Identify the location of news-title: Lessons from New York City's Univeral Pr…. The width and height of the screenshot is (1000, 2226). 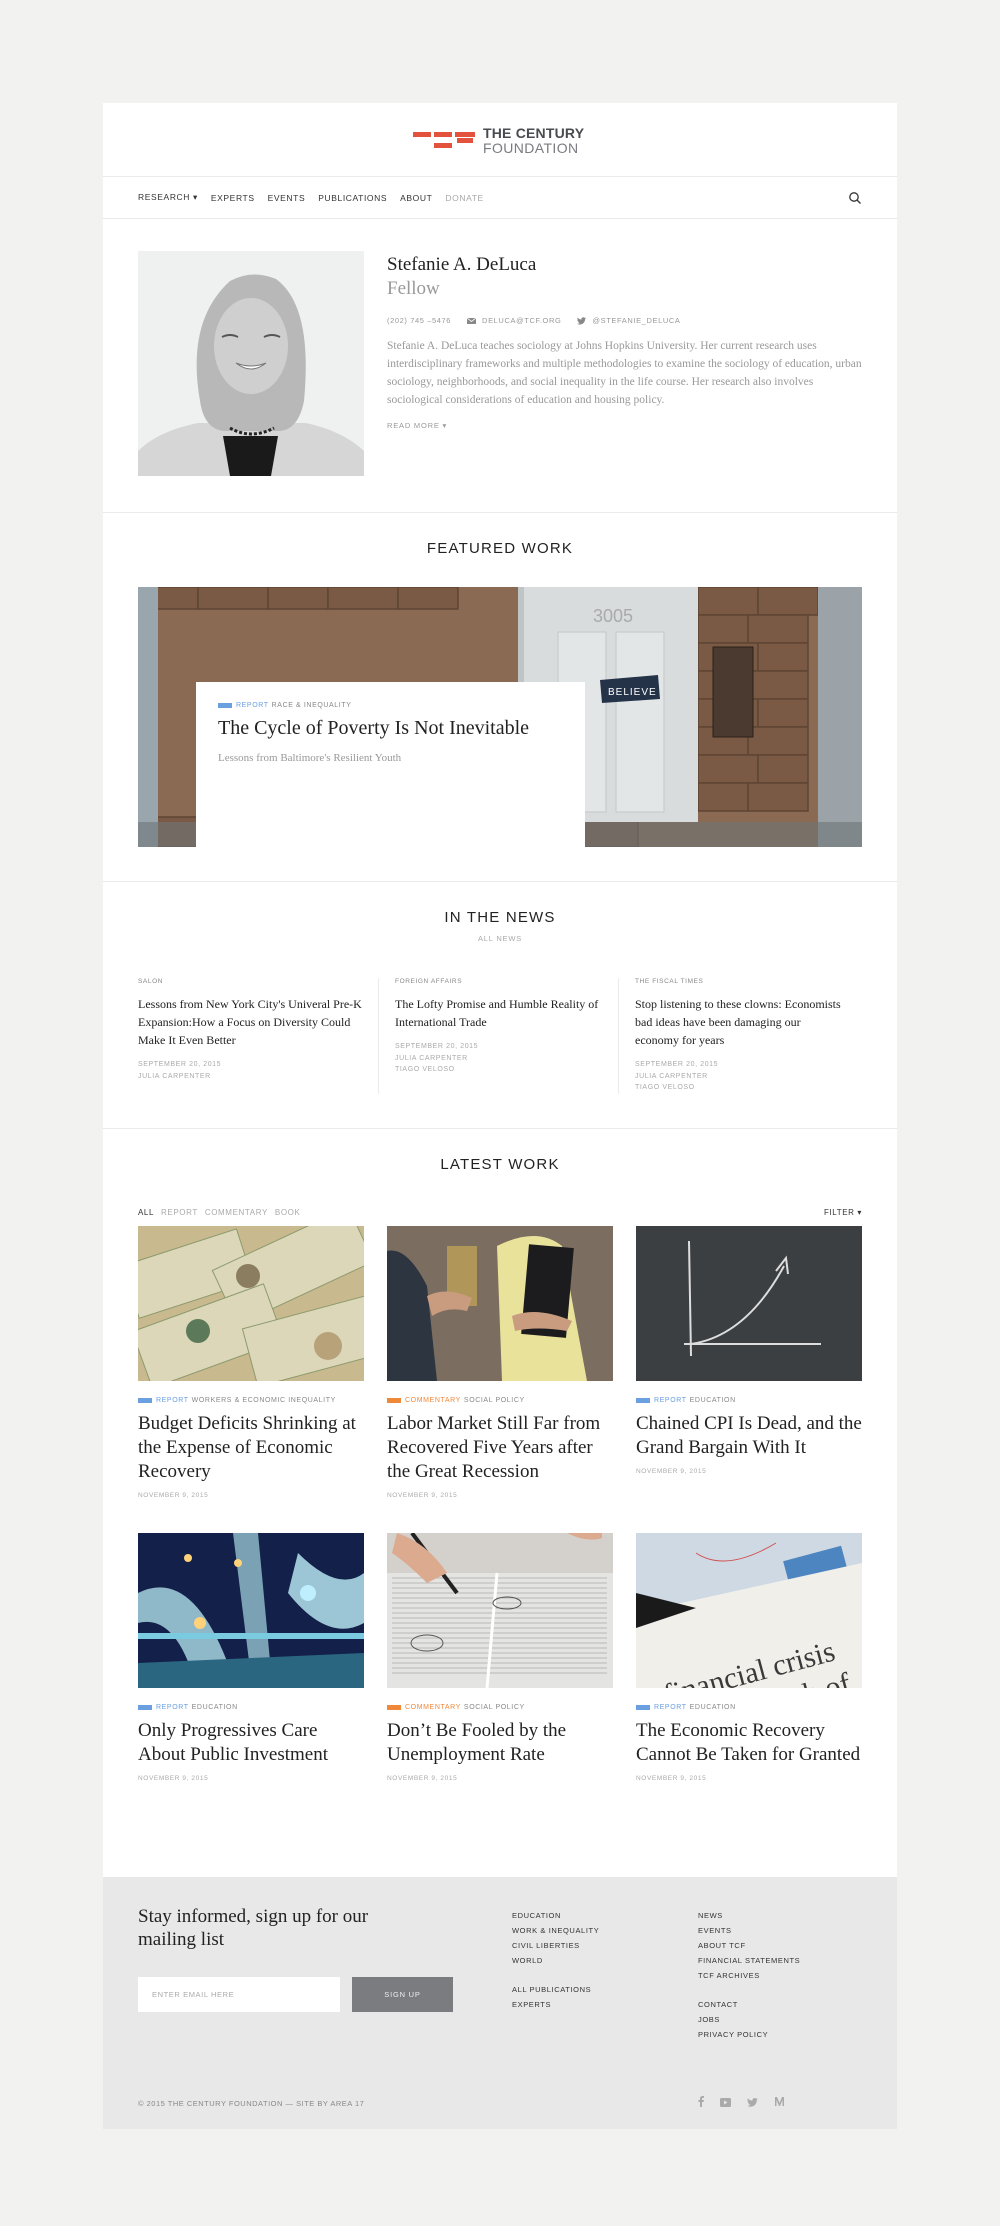
(250, 1022).